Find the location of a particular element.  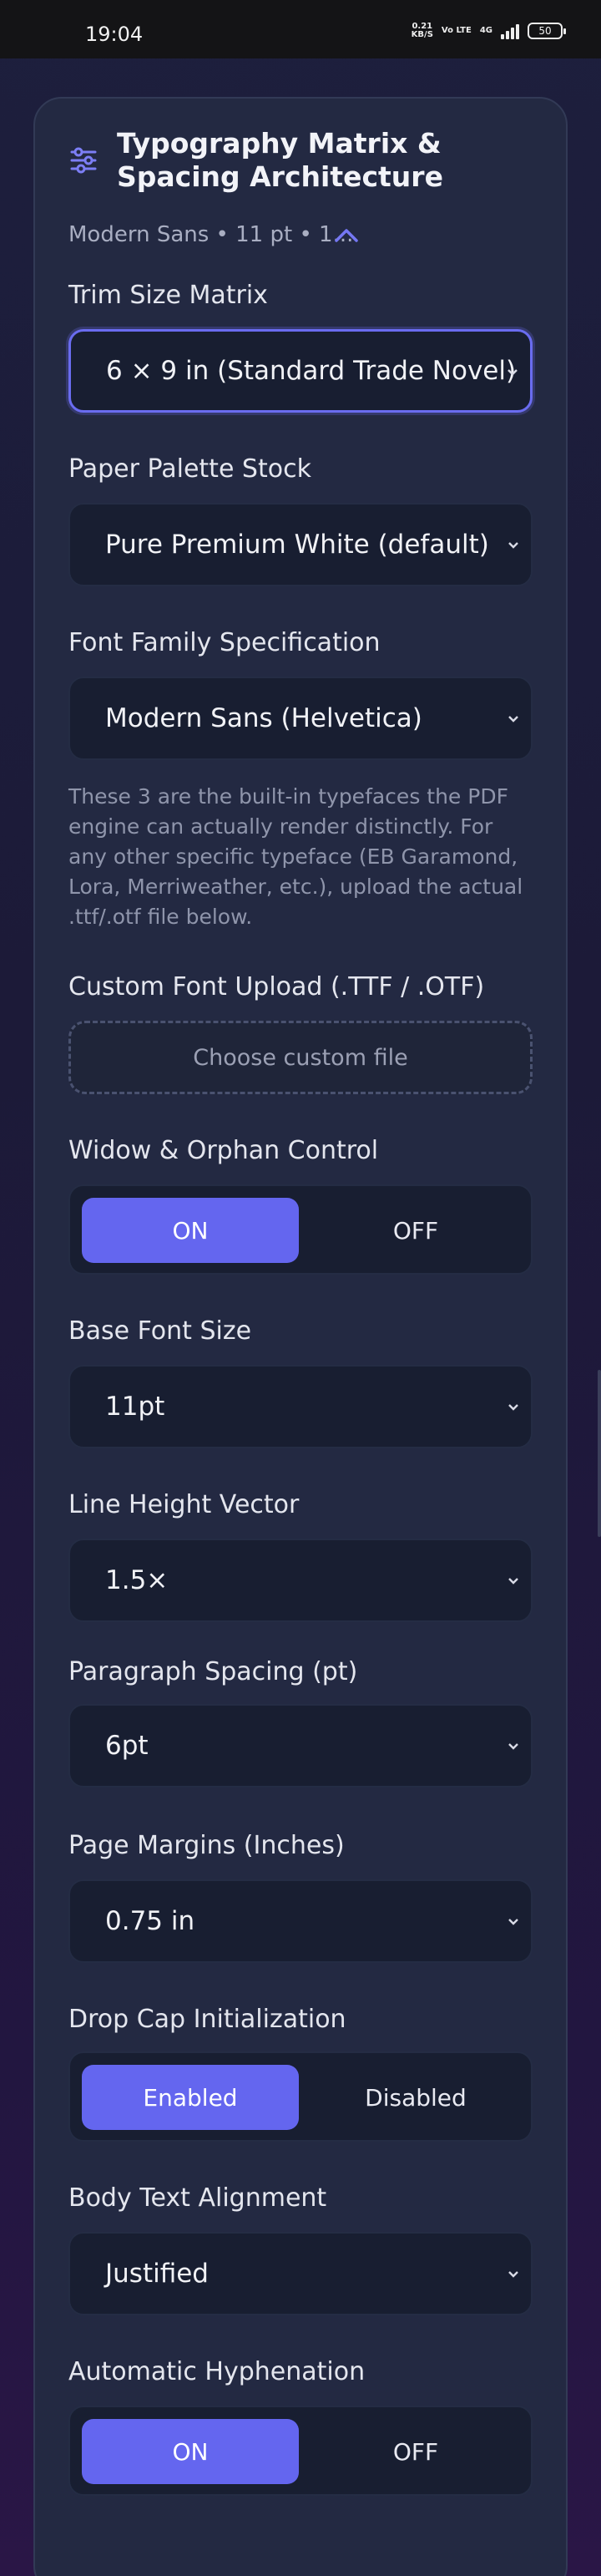

font-family-value: Modern Sans (Helvetica) is located at coordinates (264, 718).